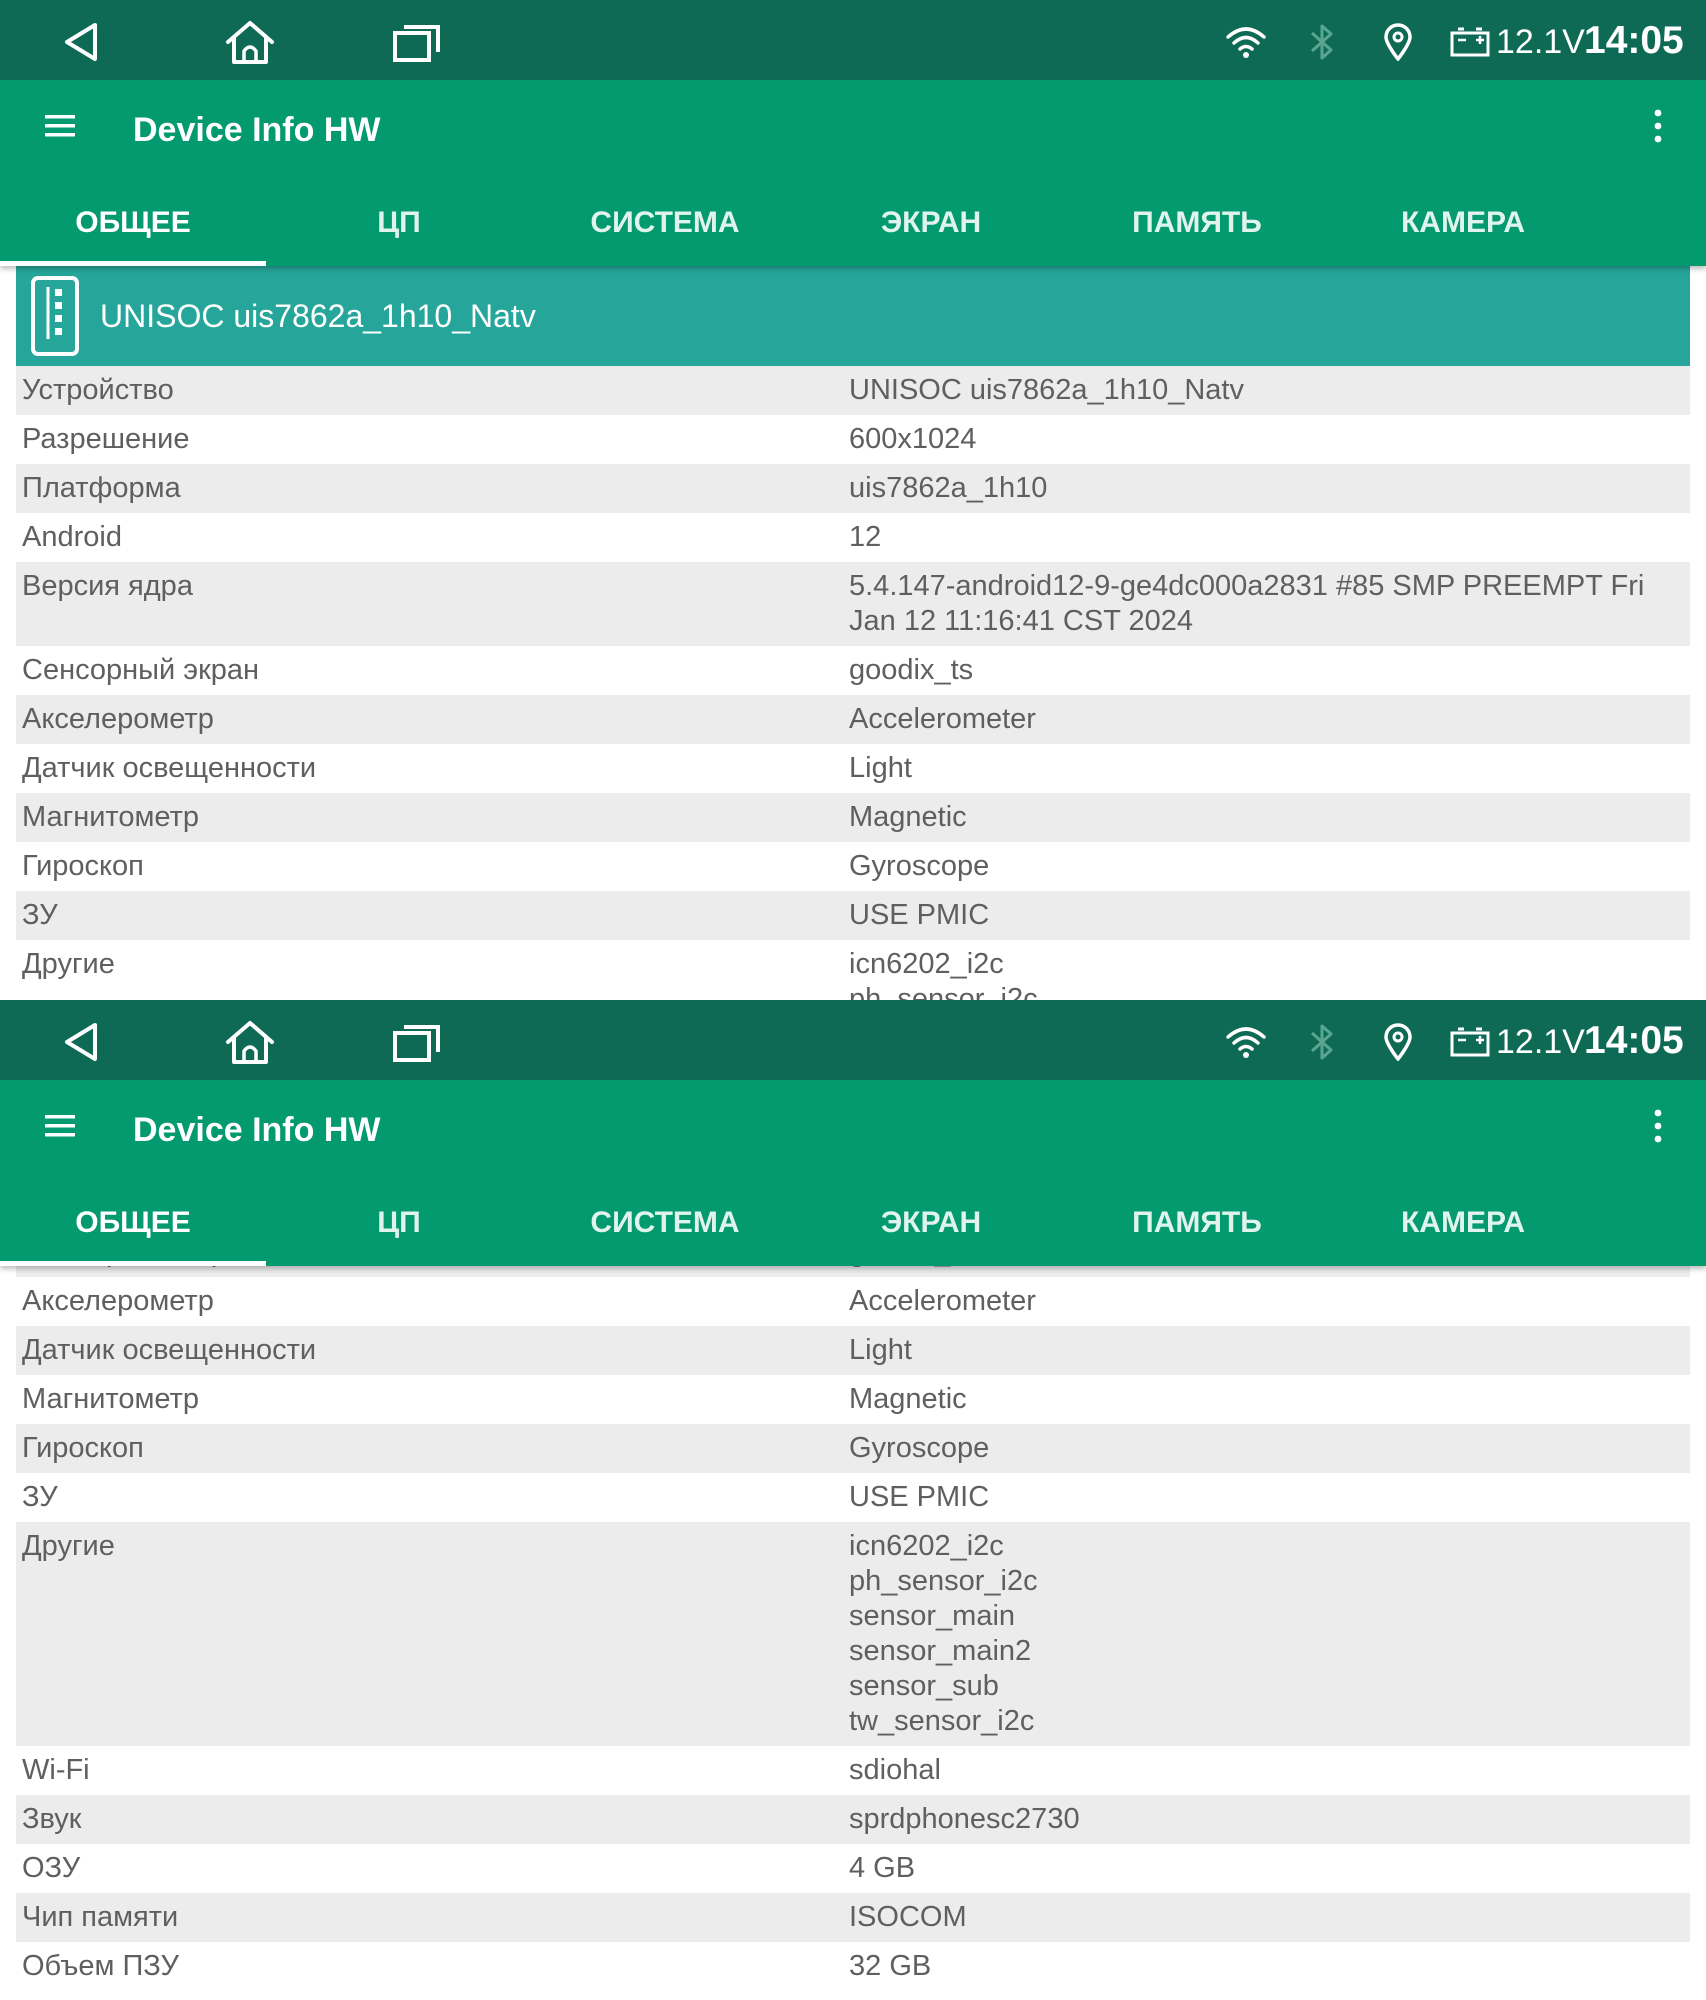 This screenshot has height=2000, width=1706. What do you see at coordinates (1046, 390) in the screenshot?
I see `info-value-line: UNISOC uis7862a_1h10_Natv` at bounding box center [1046, 390].